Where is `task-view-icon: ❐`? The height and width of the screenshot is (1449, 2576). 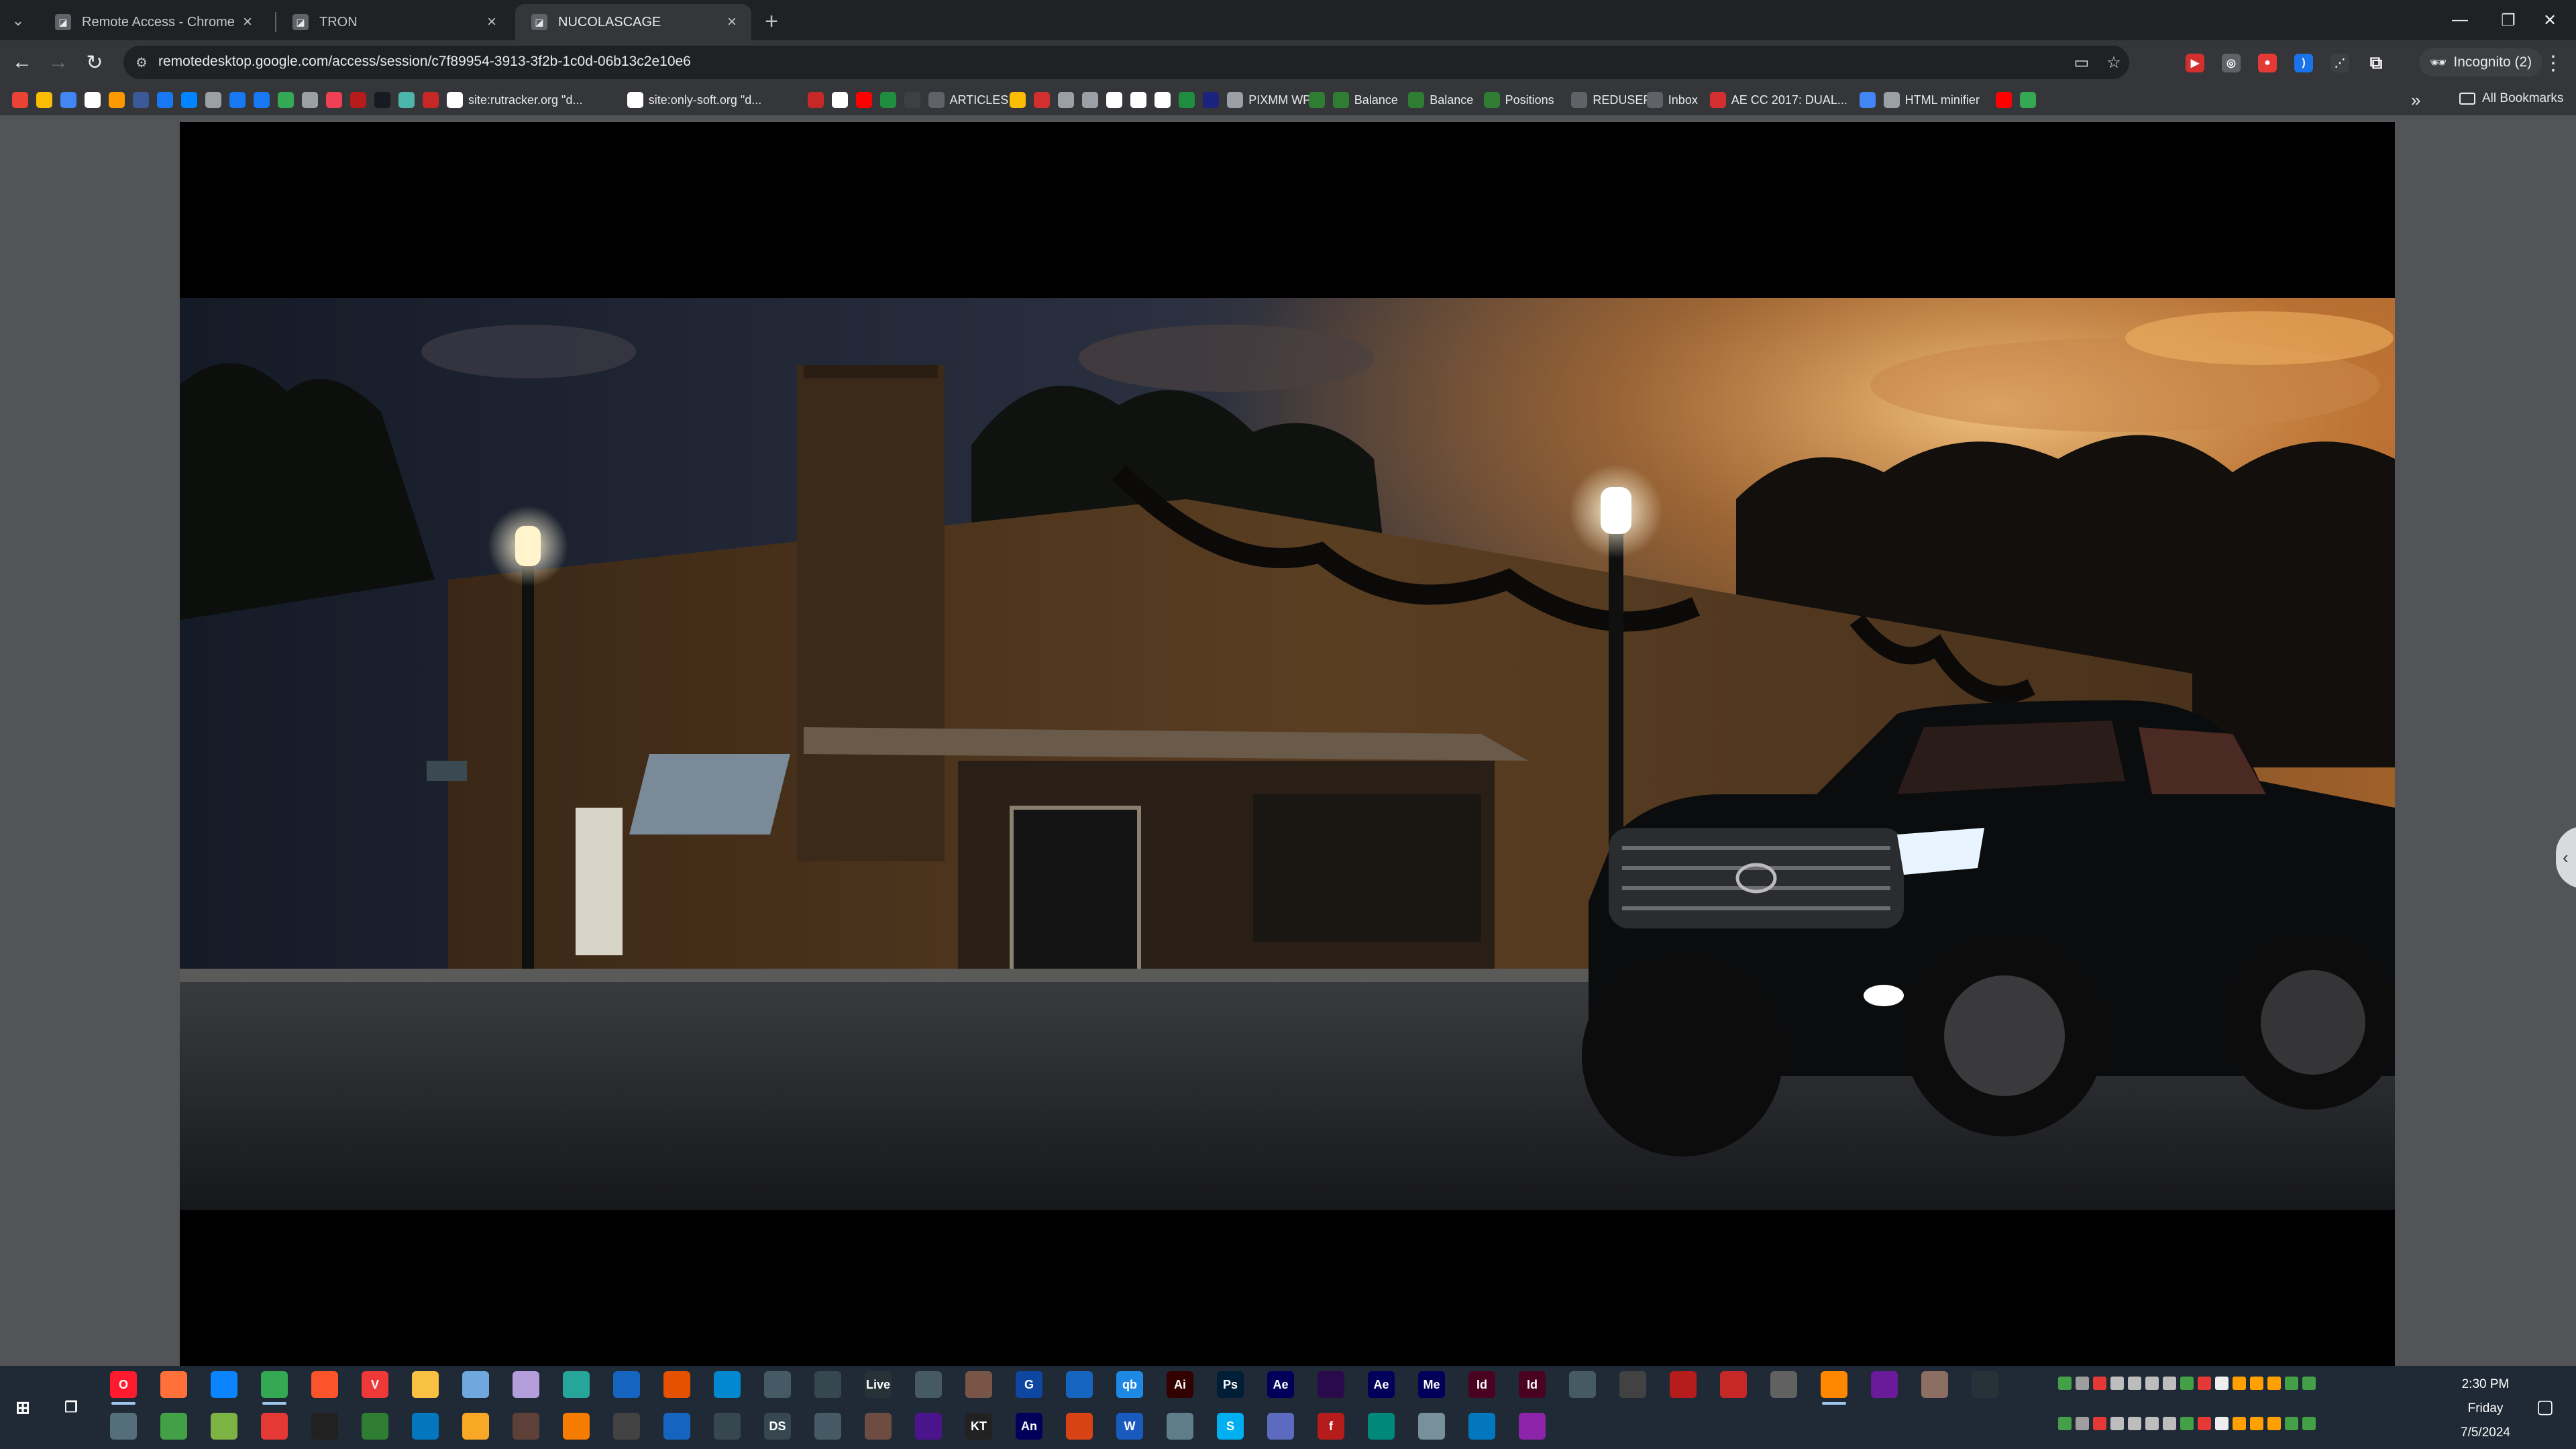 task-view-icon: ❐ is located at coordinates (71, 1407).